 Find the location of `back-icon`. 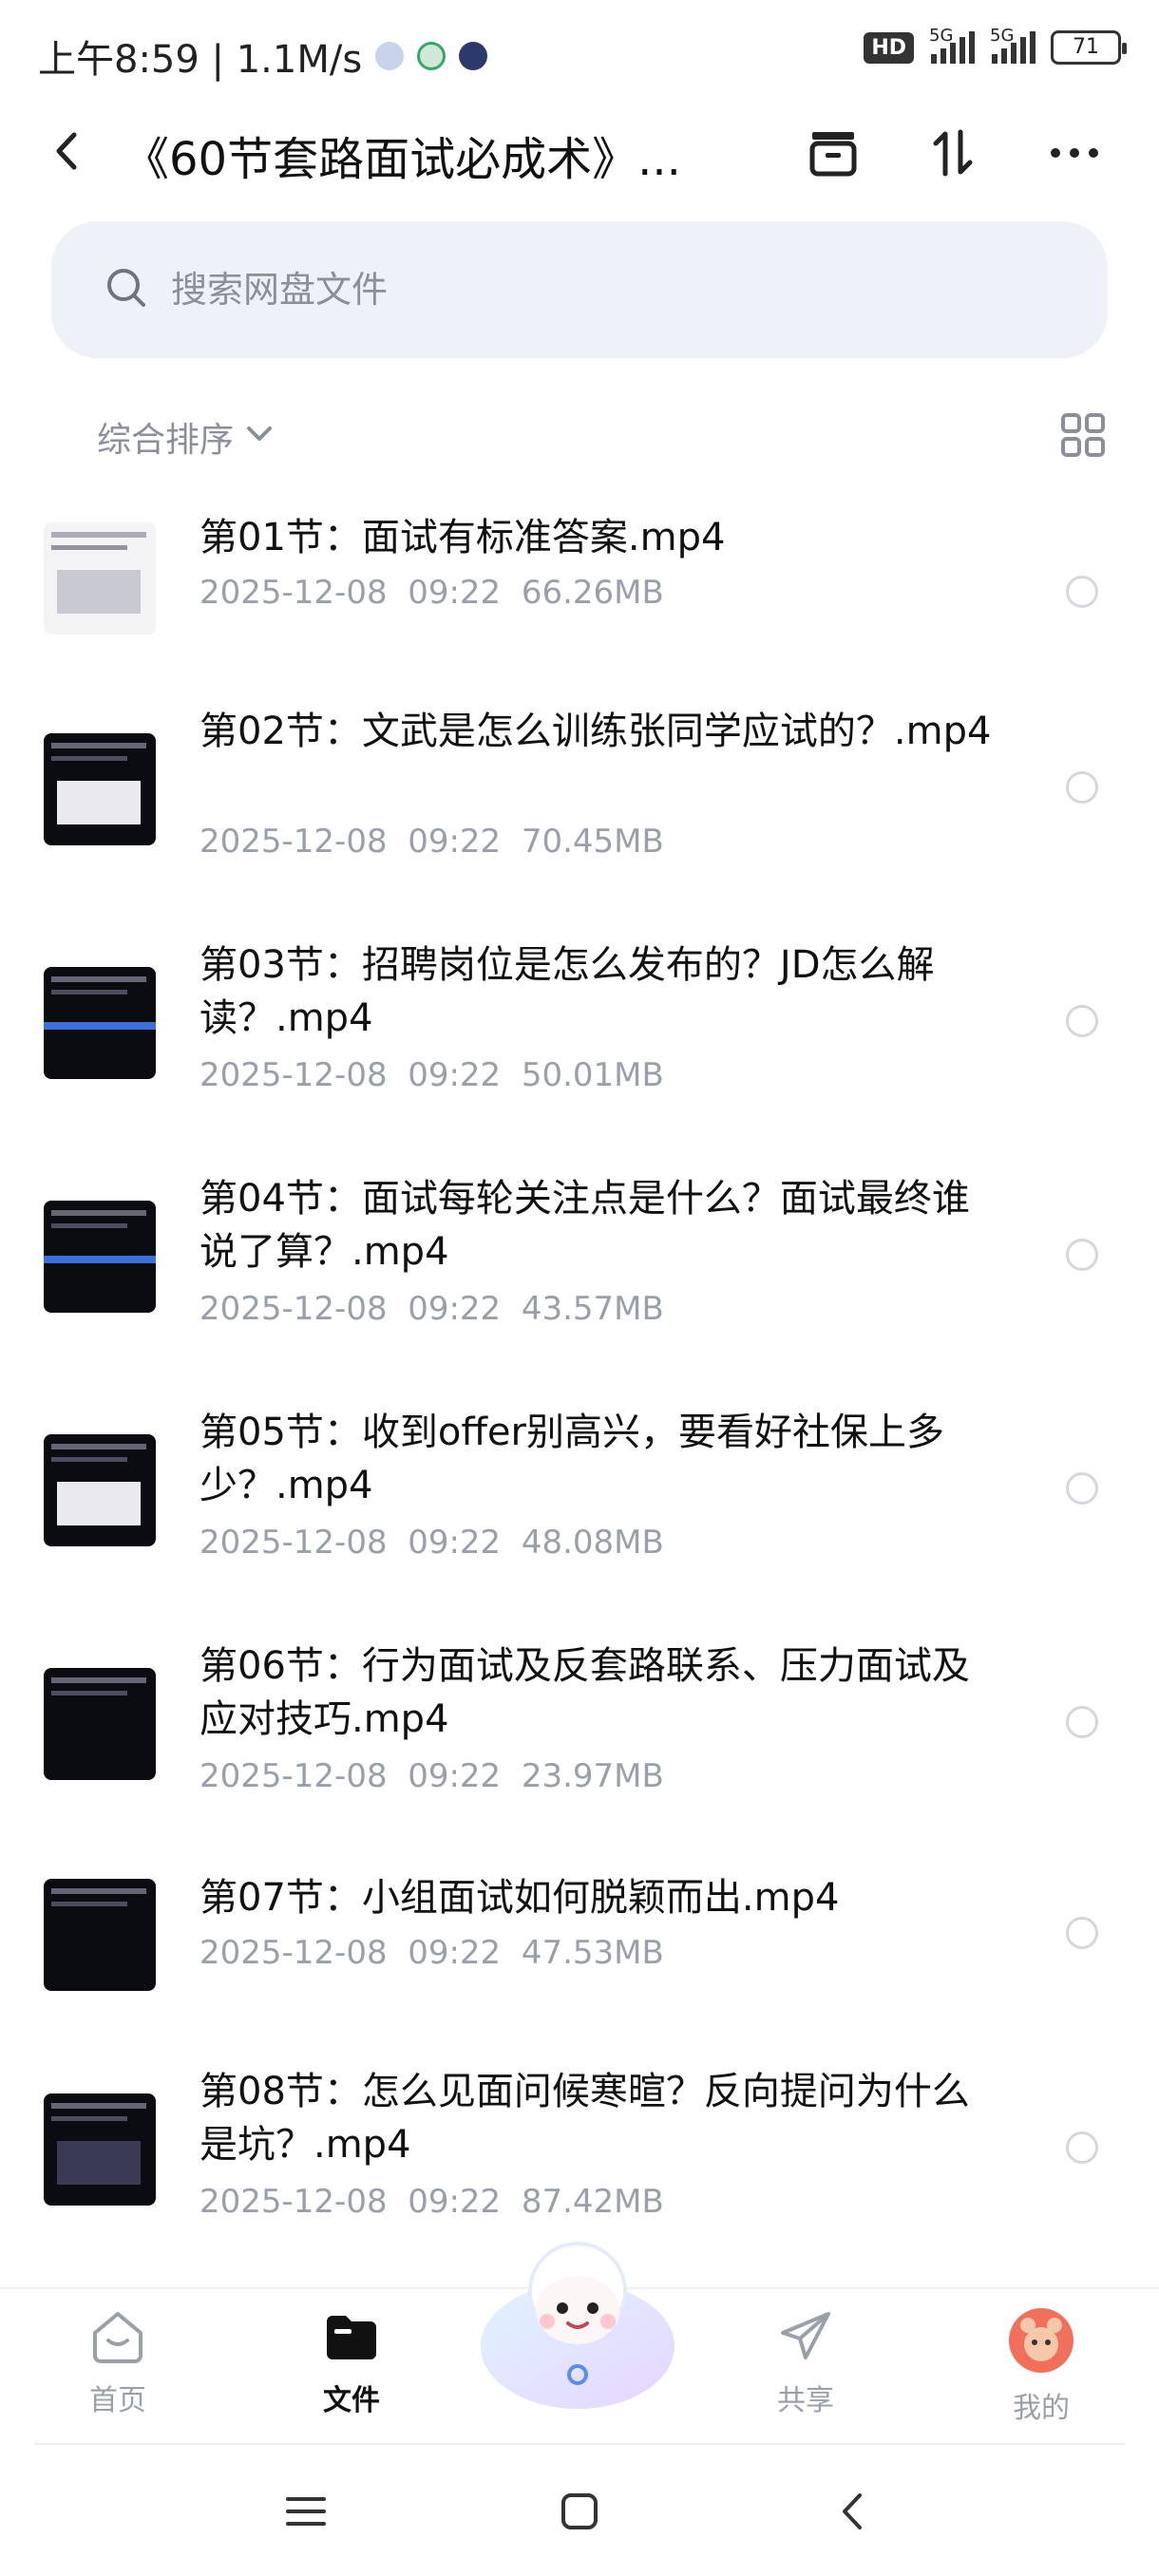

back-icon is located at coordinates (67, 151).